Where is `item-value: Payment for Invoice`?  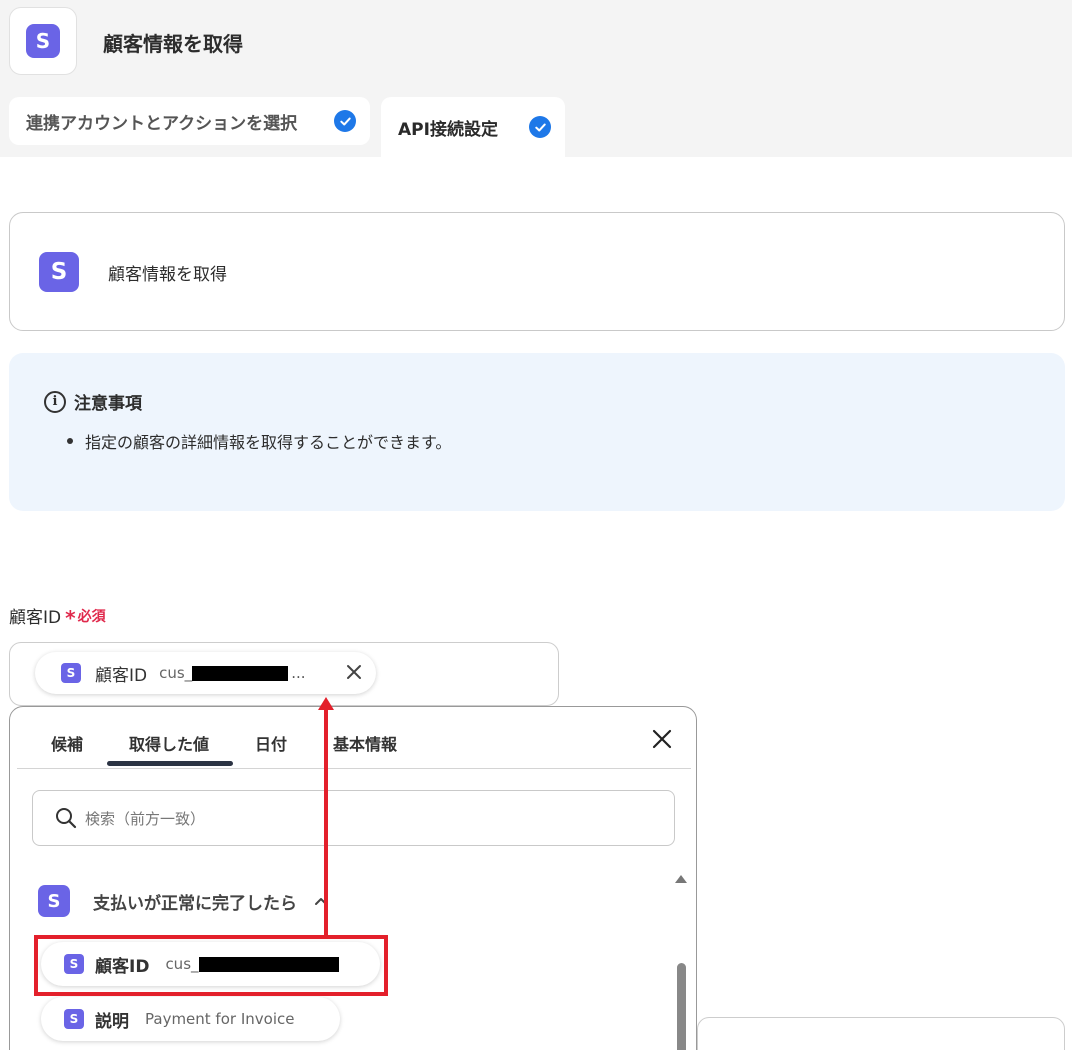
item-value: Payment for Invoice is located at coordinates (220, 1019).